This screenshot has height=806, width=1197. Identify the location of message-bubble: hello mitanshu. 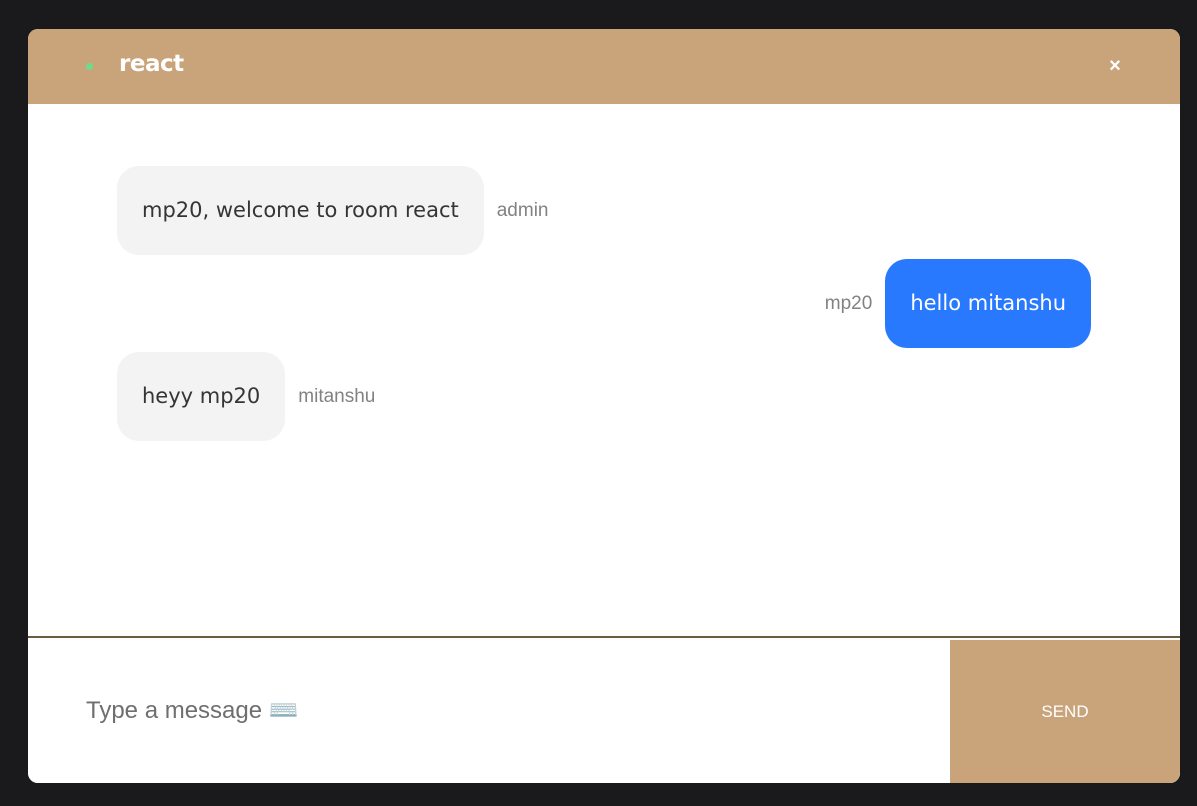
(988, 303).